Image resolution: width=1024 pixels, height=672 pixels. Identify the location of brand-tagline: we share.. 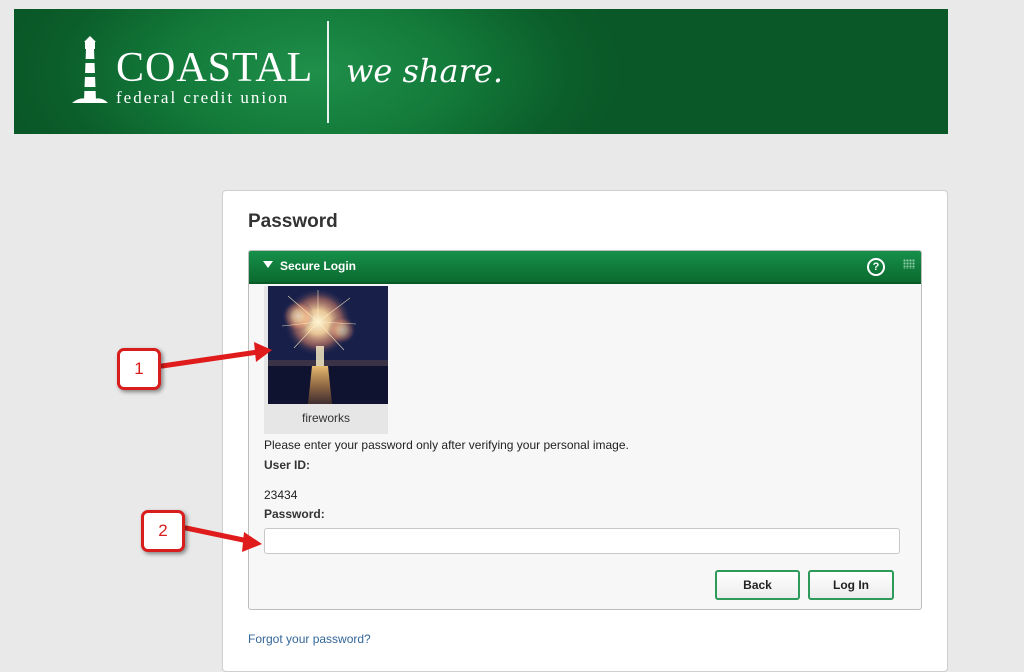
(425, 71).